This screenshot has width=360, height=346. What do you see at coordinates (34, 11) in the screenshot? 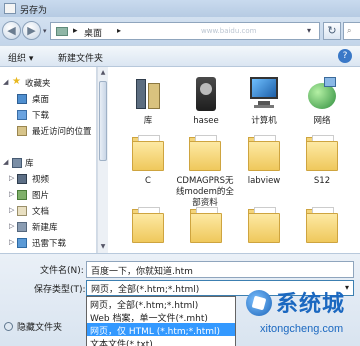
I see `window-title: 另存为` at bounding box center [34, 11].